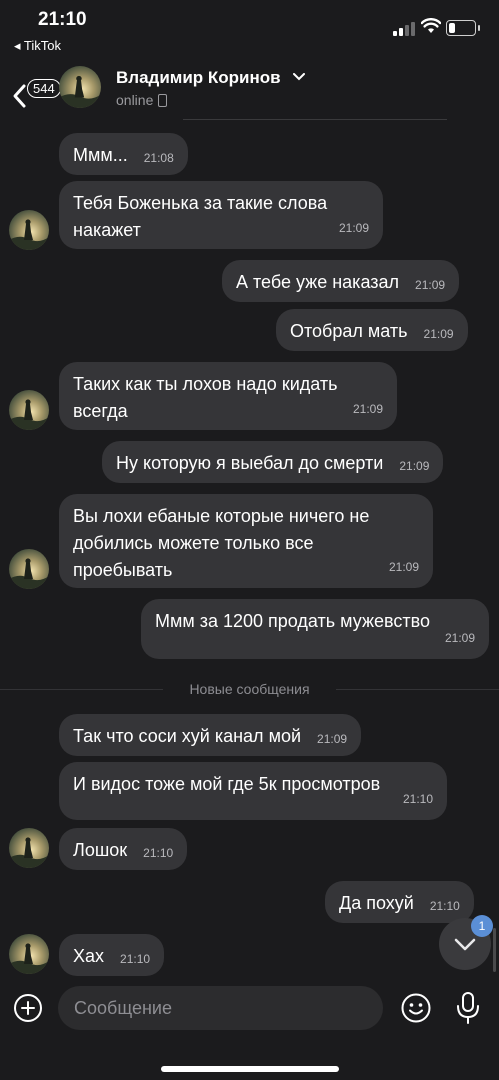 This screenshot has width=499, height=1080. I want to click on message-bubble-in: И видос тоже мой где 5к просмотров 21:10, so click(253, 791).